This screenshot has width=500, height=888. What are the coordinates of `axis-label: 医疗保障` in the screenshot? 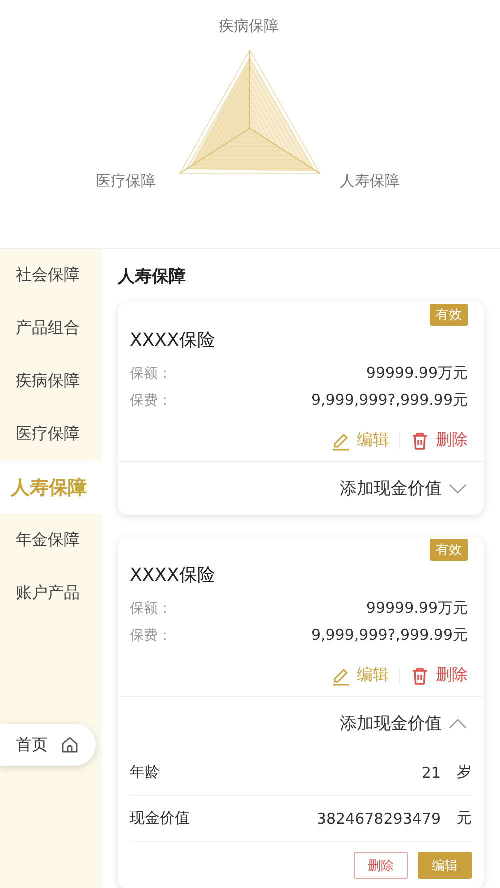 It's located at (126, 181).